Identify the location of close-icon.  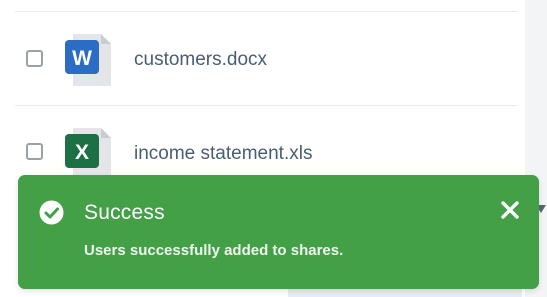
(510, 210).